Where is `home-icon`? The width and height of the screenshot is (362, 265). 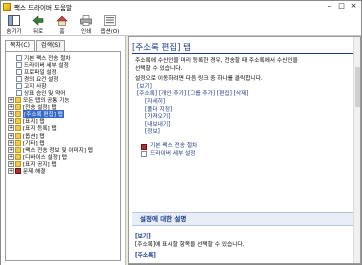 home-icon is located at coordinates (62, 20).